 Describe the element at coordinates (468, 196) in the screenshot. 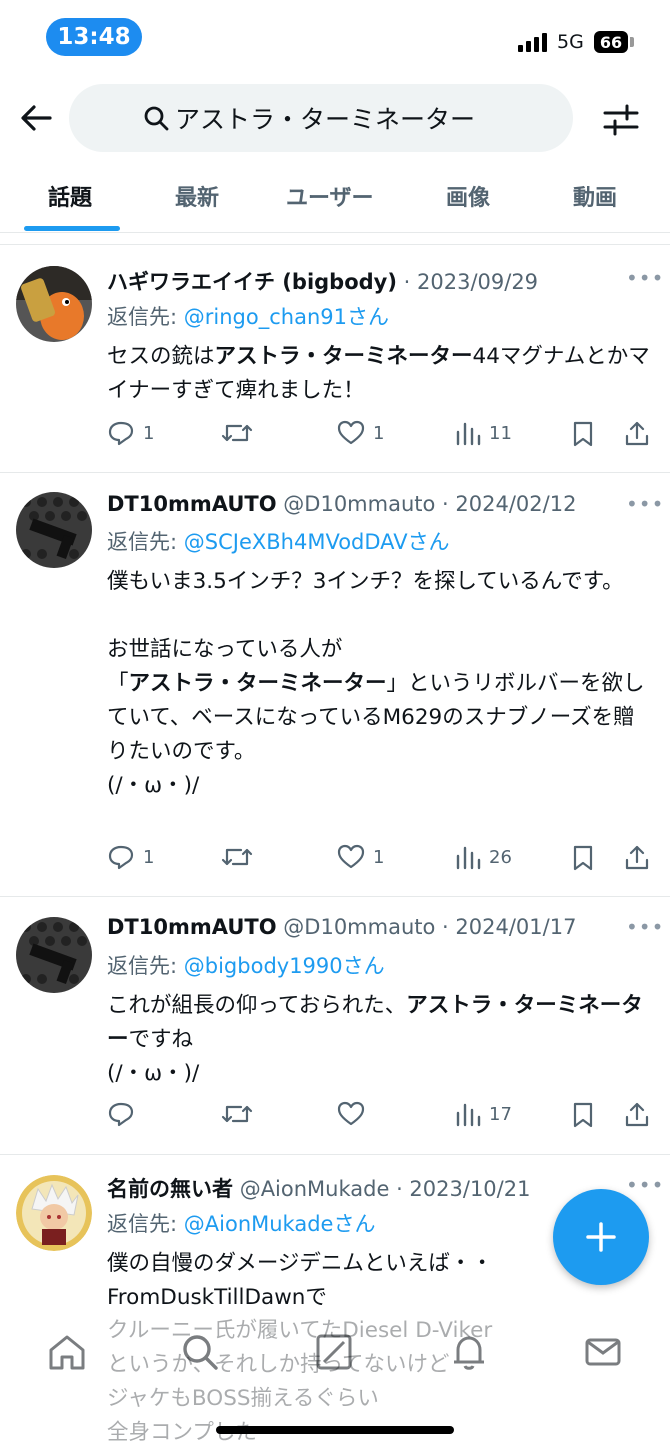

I see `tab-media: 画像` at that location.